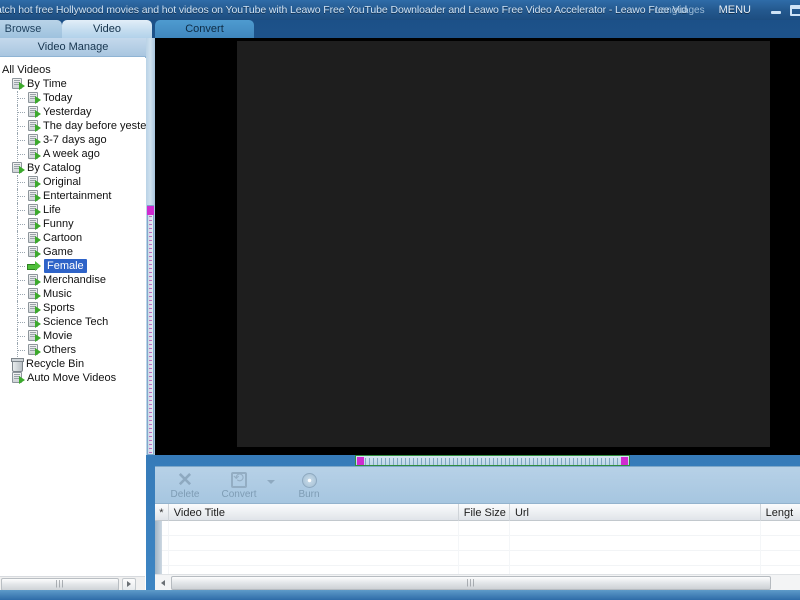  Describe the element at coordinates (73, 70) in the screenshot. I see `tree-item-all-videos: All Videos` at that location.